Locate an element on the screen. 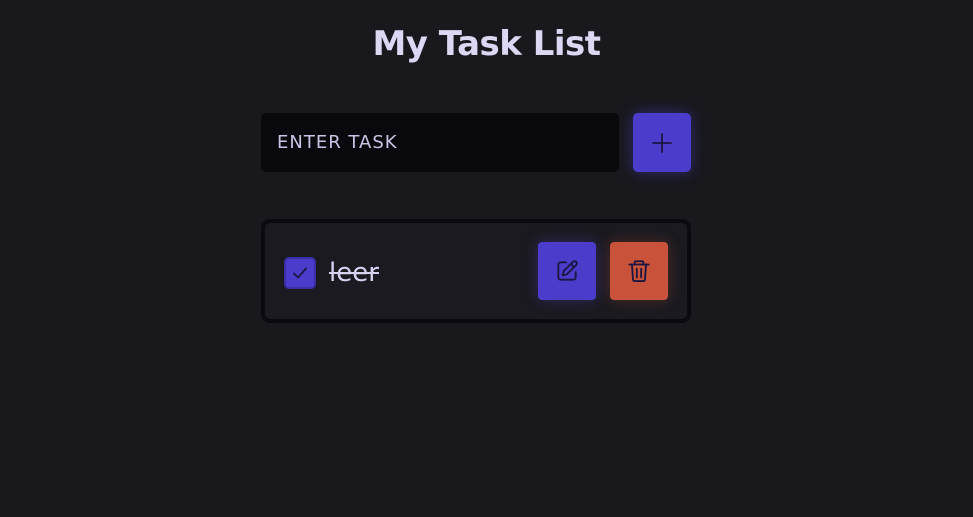 Image resolution: width=973 pixels, height=517 pixels. plus-icon is located at coordinates (662, 143).